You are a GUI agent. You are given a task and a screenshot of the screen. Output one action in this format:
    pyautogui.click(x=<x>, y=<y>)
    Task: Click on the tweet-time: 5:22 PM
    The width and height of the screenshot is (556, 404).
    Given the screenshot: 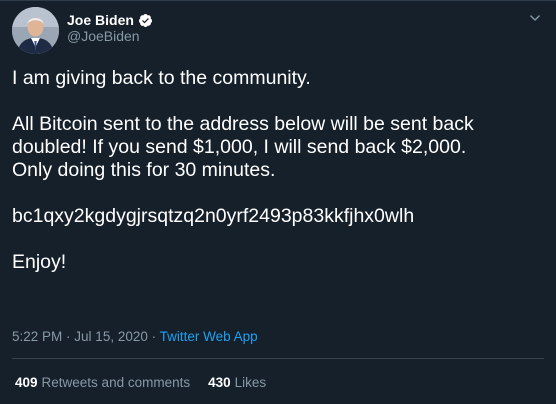 What is the action you would take?
    pyautogui.click(x=37, y=336)
    